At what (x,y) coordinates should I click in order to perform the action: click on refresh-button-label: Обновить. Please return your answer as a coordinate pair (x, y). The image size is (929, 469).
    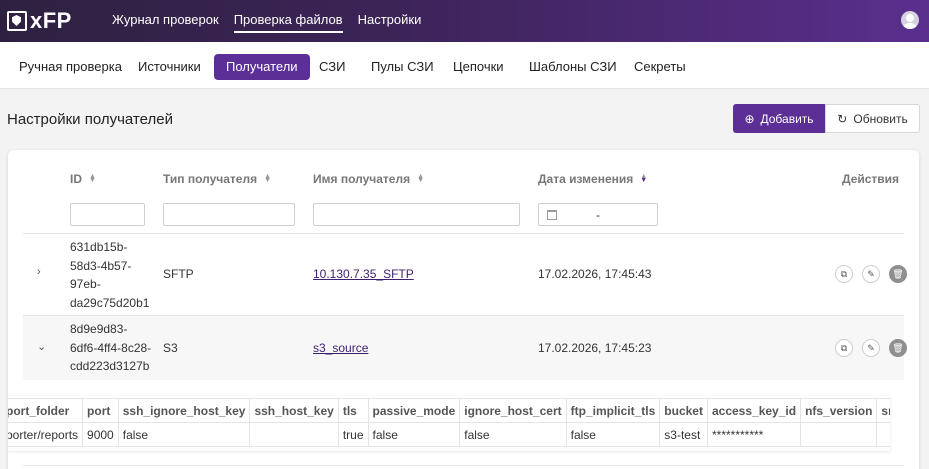
    Looking at the image, I should click on (880, 118).